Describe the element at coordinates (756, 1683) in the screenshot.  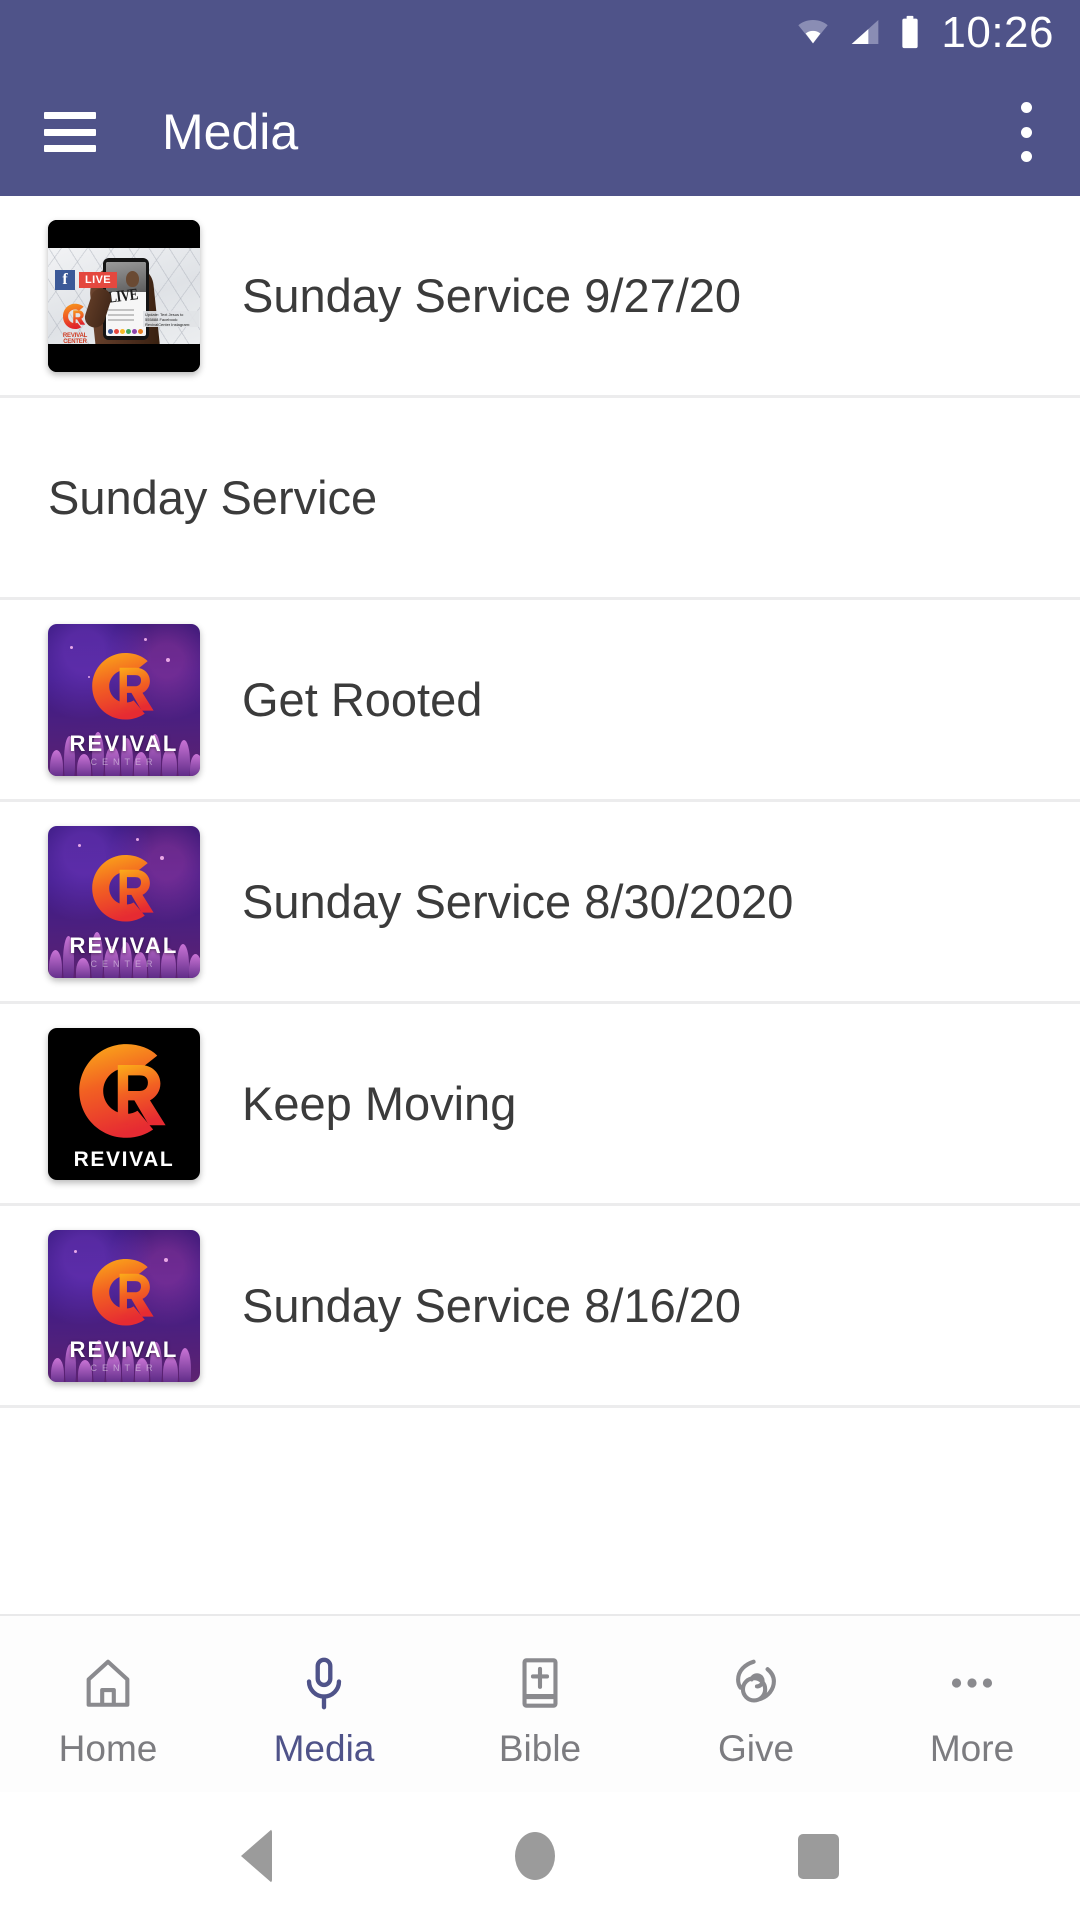
I see `giving-hand-icon` at that location.